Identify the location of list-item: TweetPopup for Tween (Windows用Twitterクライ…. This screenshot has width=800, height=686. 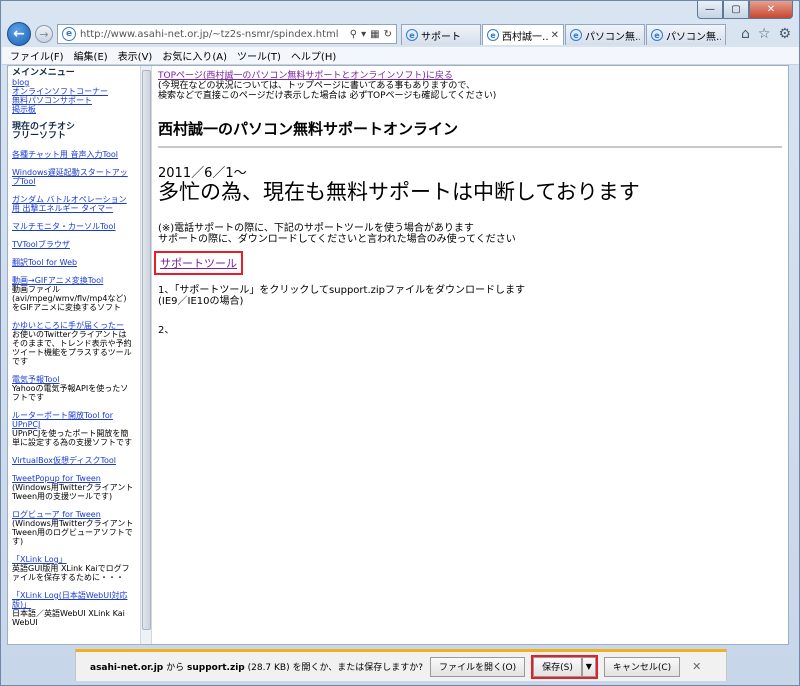
(73, 487).